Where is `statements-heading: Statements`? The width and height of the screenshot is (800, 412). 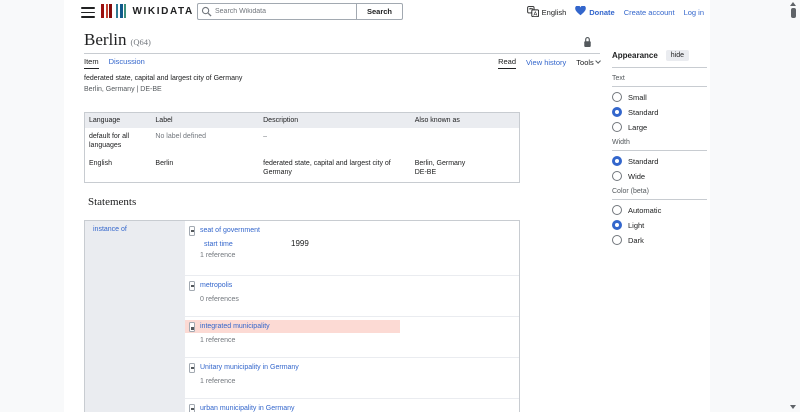
statements-heading: Statements is located at coordinates (112, 202).